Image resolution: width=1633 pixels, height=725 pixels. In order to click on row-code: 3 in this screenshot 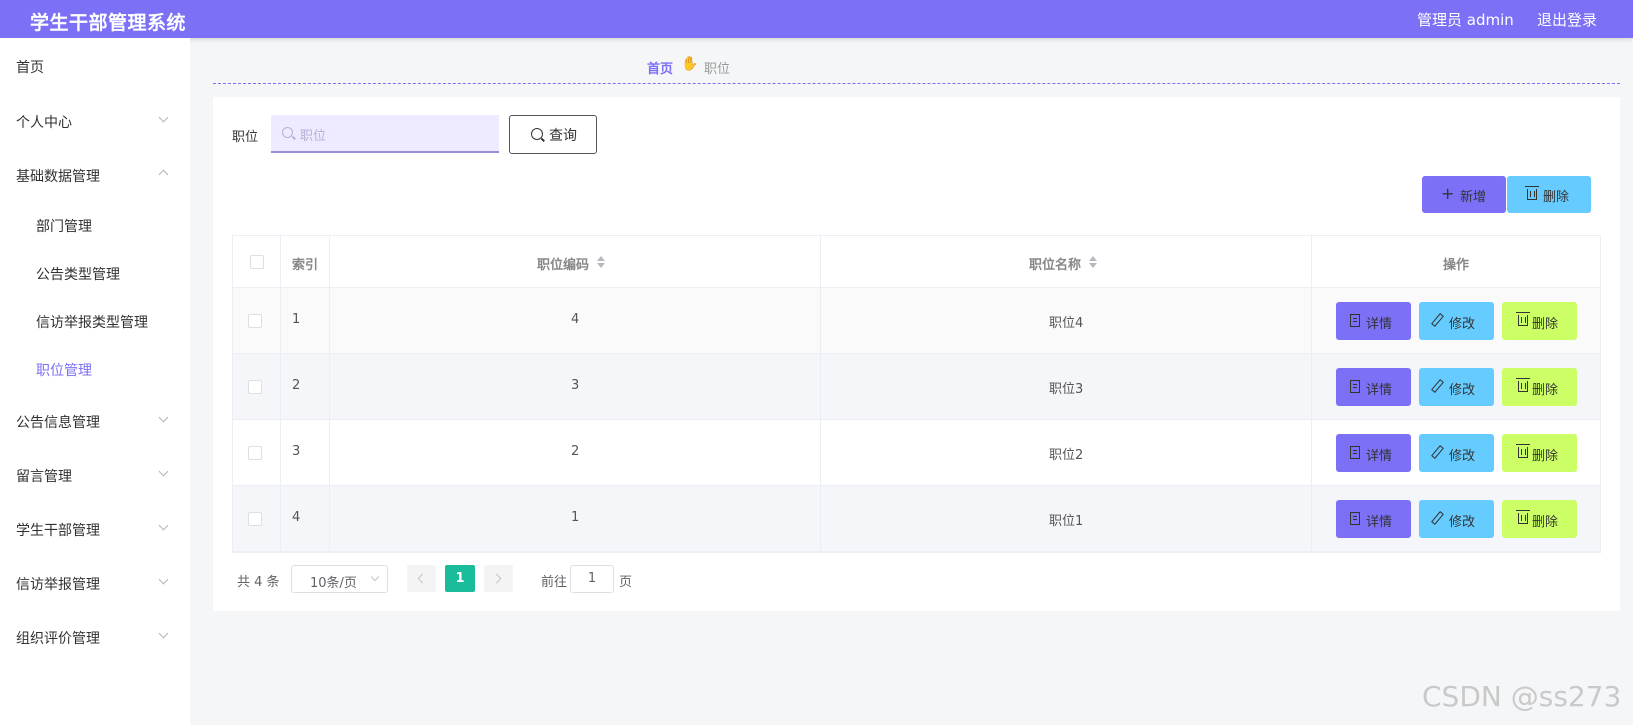, I will do `click(575, 385)`.